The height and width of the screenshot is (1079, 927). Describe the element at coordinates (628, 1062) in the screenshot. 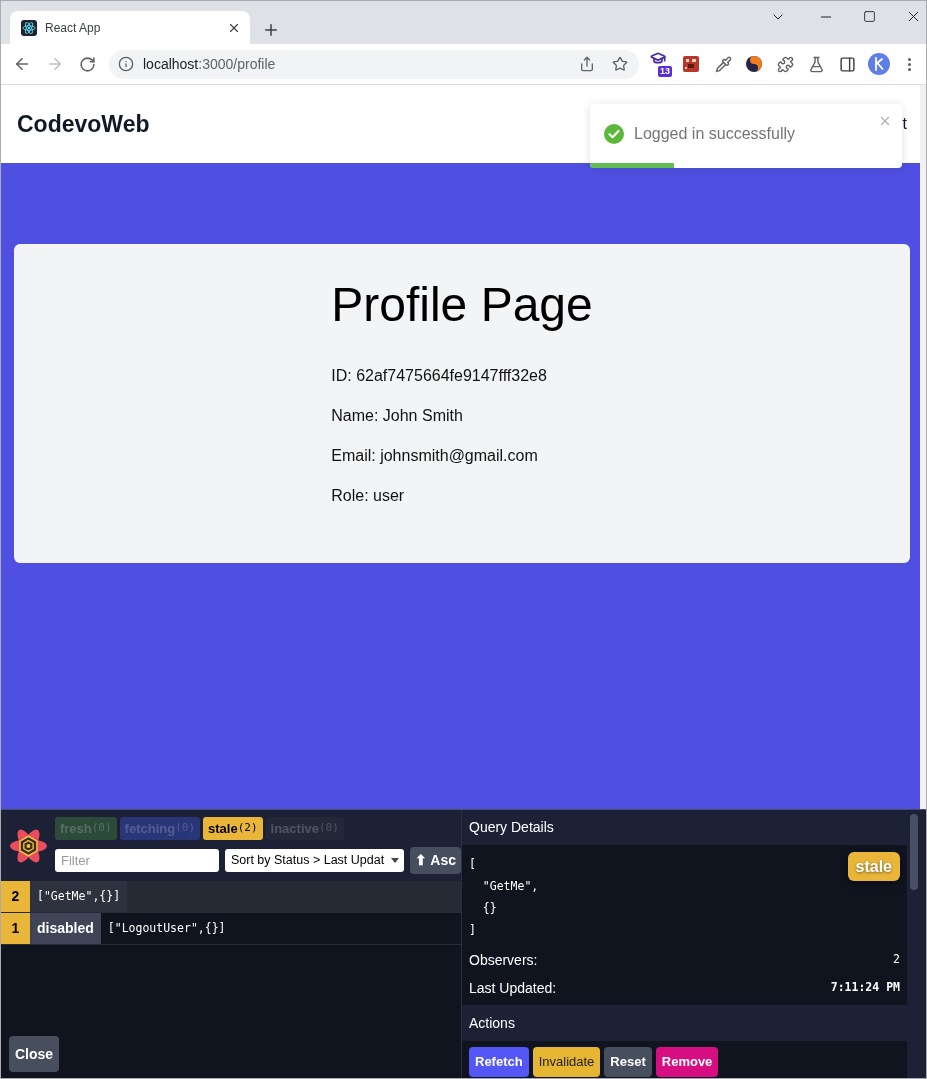

I see `action-button: Reset` at that location.